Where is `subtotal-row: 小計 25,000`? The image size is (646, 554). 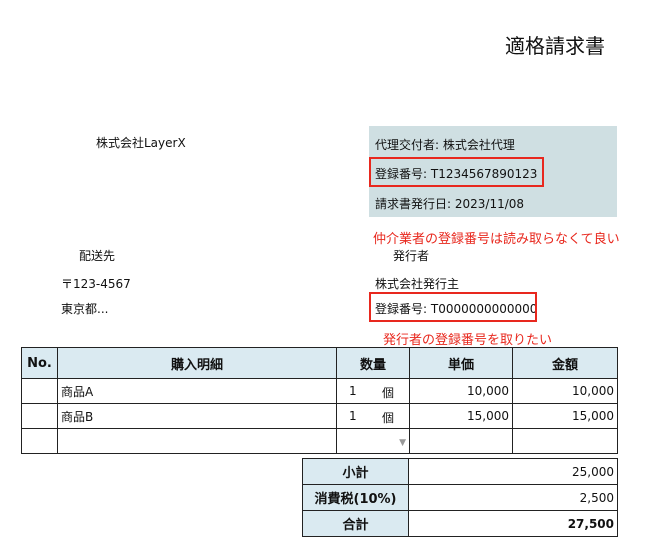 subtotal-row: 小計 25,000 is located at coordinates (460, 471).